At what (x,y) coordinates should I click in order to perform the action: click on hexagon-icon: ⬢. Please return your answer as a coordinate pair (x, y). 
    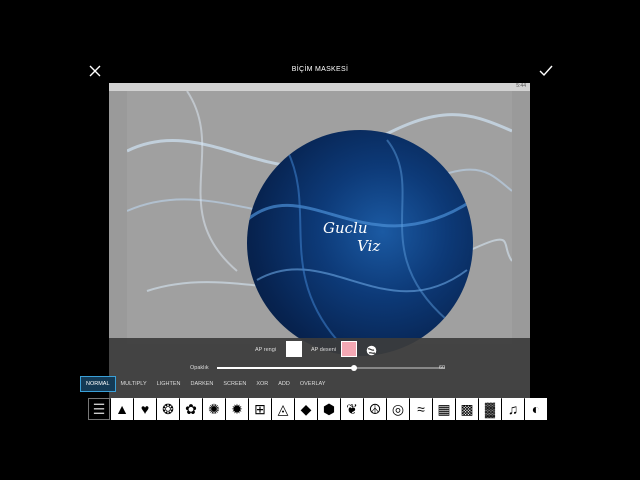
    Looking at the image, I should click on (329, 409).